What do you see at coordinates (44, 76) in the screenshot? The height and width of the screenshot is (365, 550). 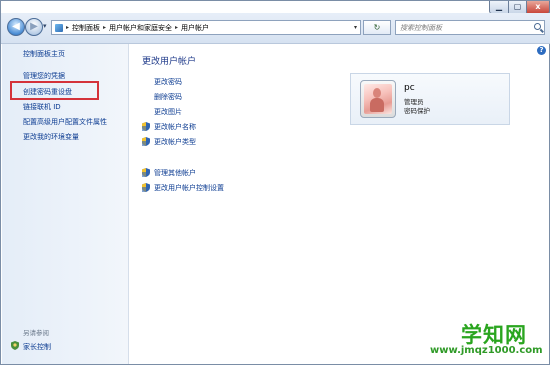 I see `manage-credentials-link: 管理您的凭据` at bounding box center [44, 76].